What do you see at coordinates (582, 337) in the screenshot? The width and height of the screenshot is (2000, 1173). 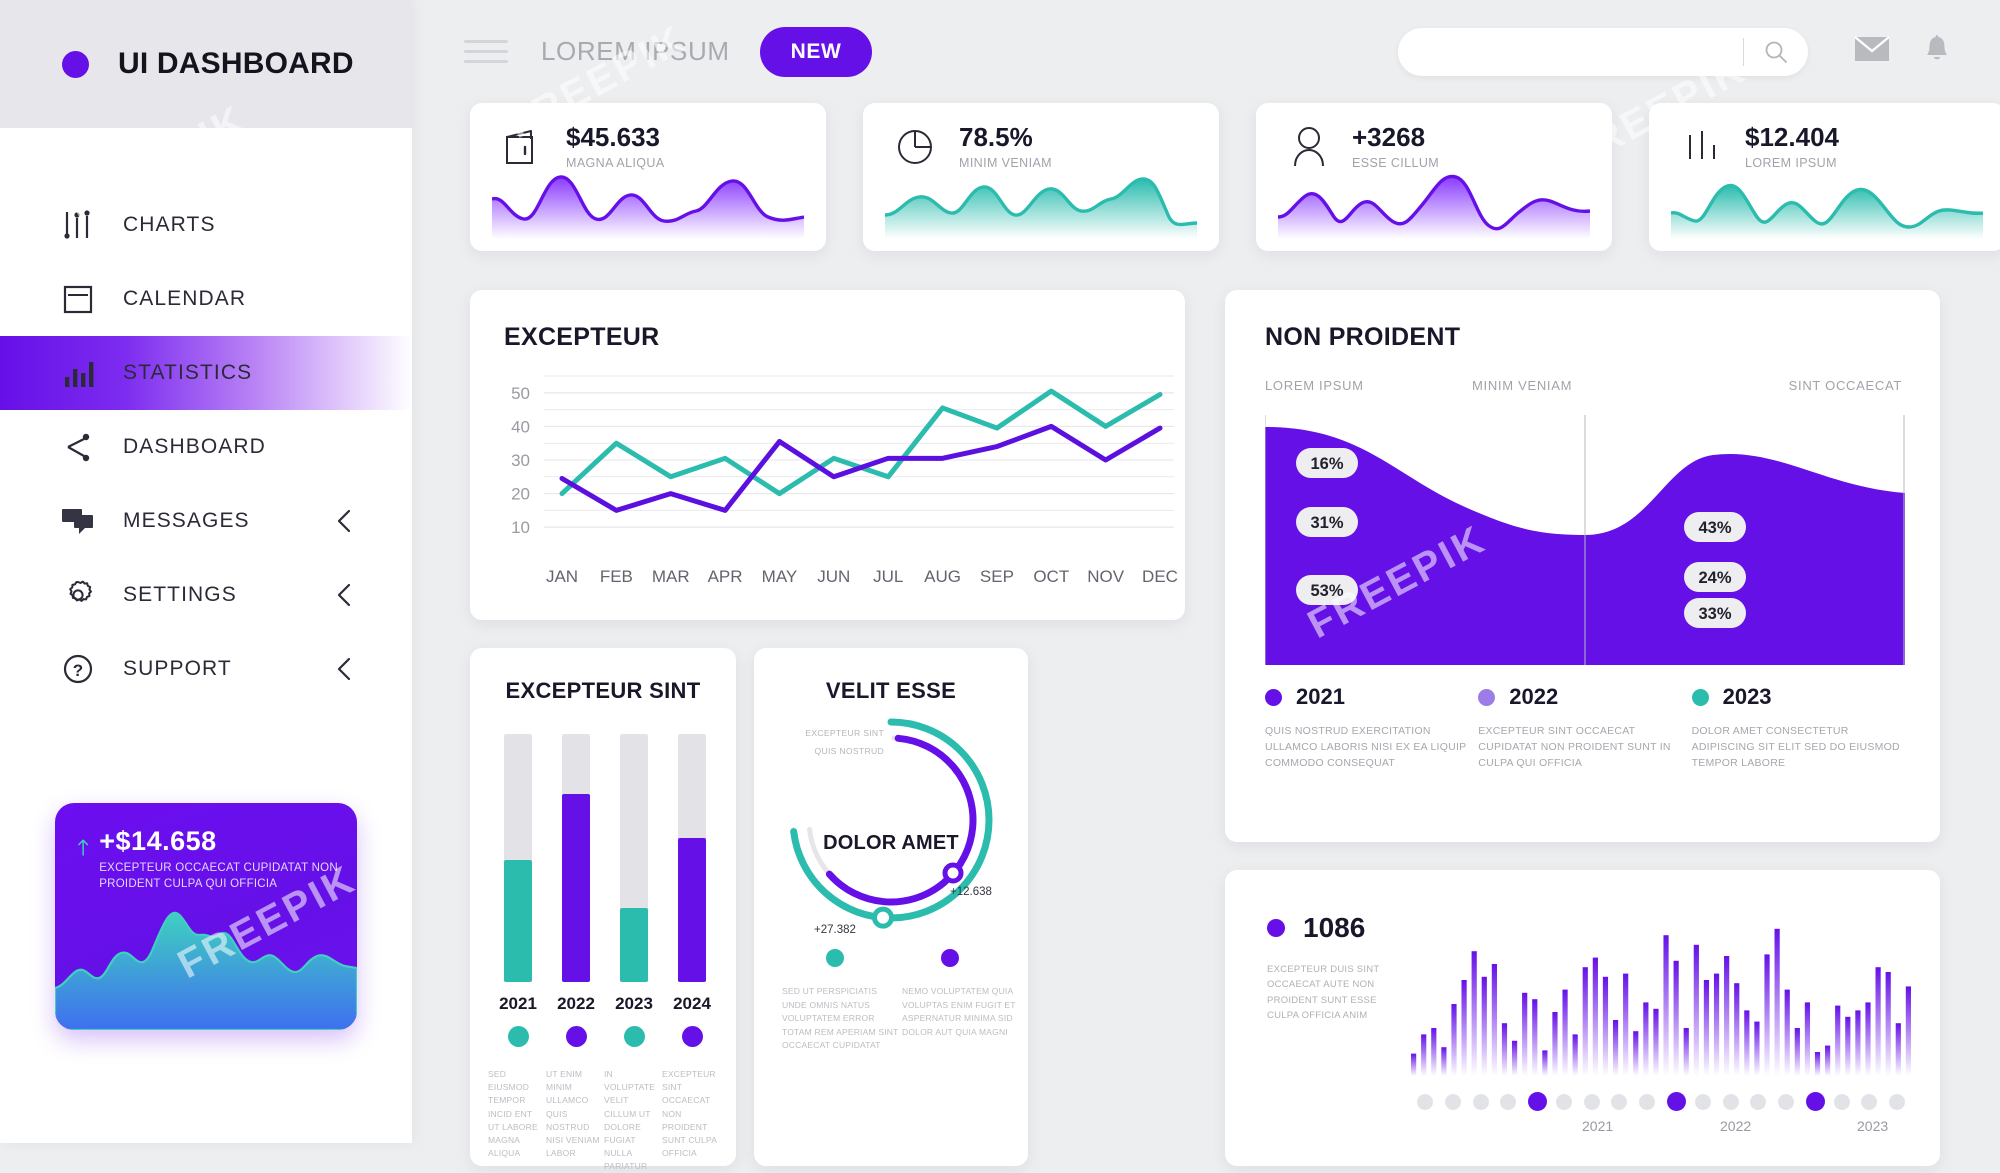 I see `chart-title: EXCEPTEUR` at bounding box center [582, 337].